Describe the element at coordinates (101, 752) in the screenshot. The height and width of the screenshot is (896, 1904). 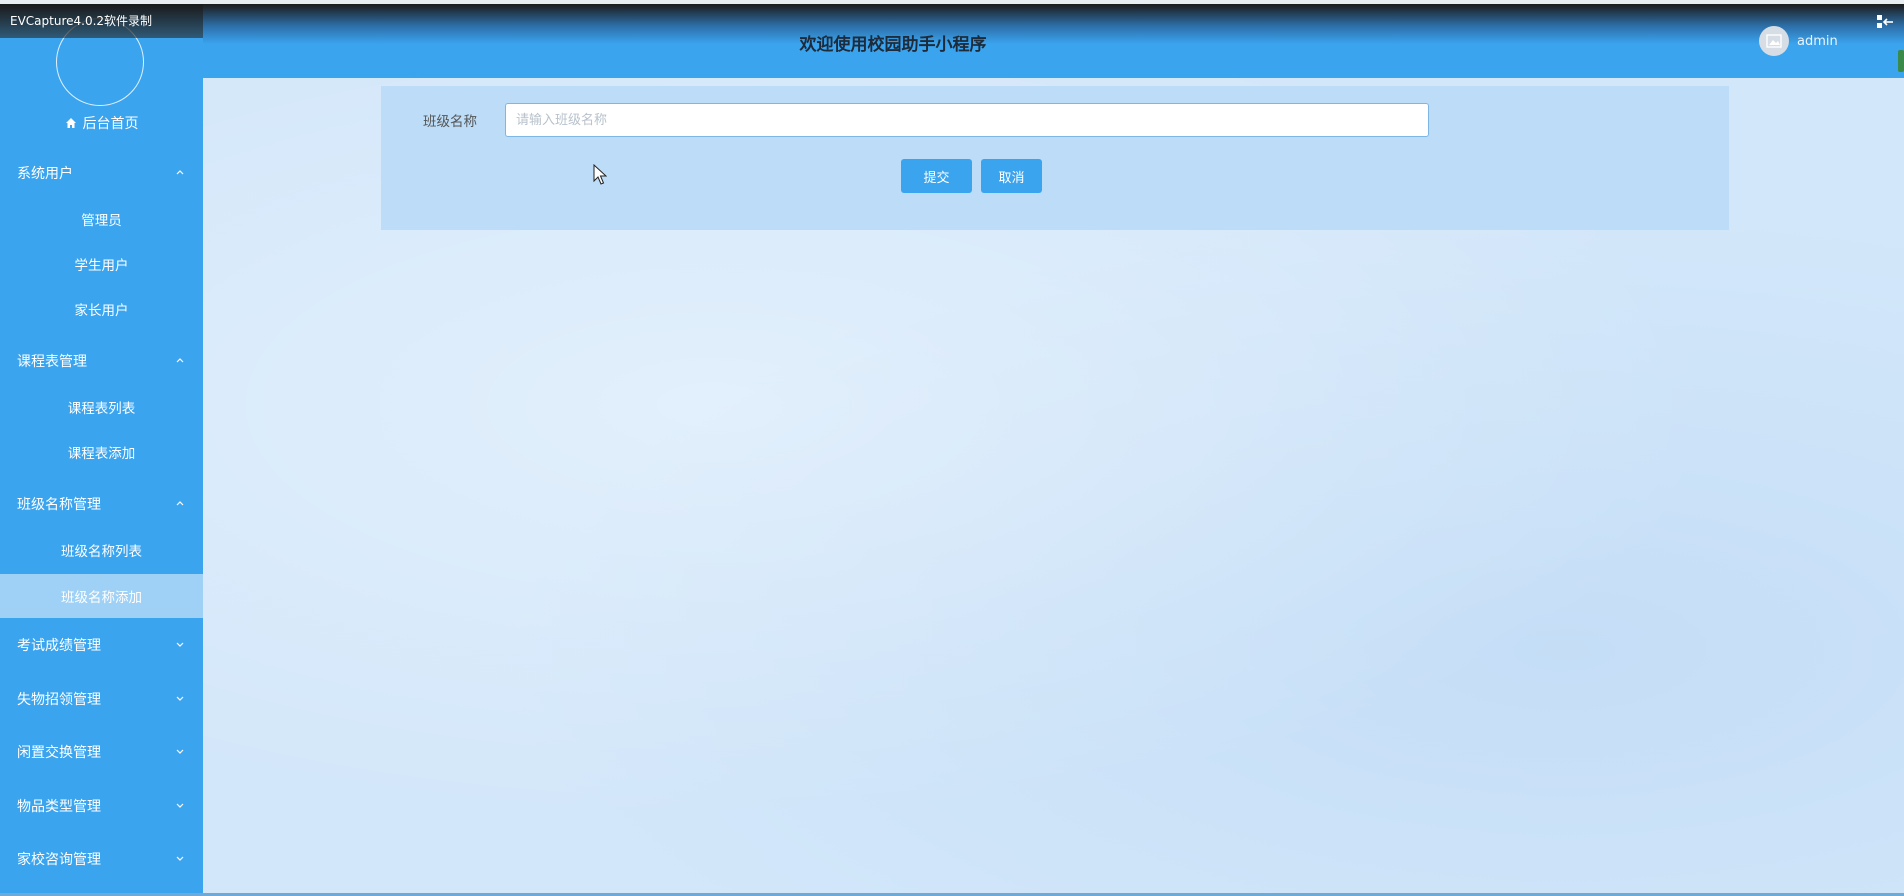
I see `sidebar-group-idle-exchange: 闲置交换管理` at that location.